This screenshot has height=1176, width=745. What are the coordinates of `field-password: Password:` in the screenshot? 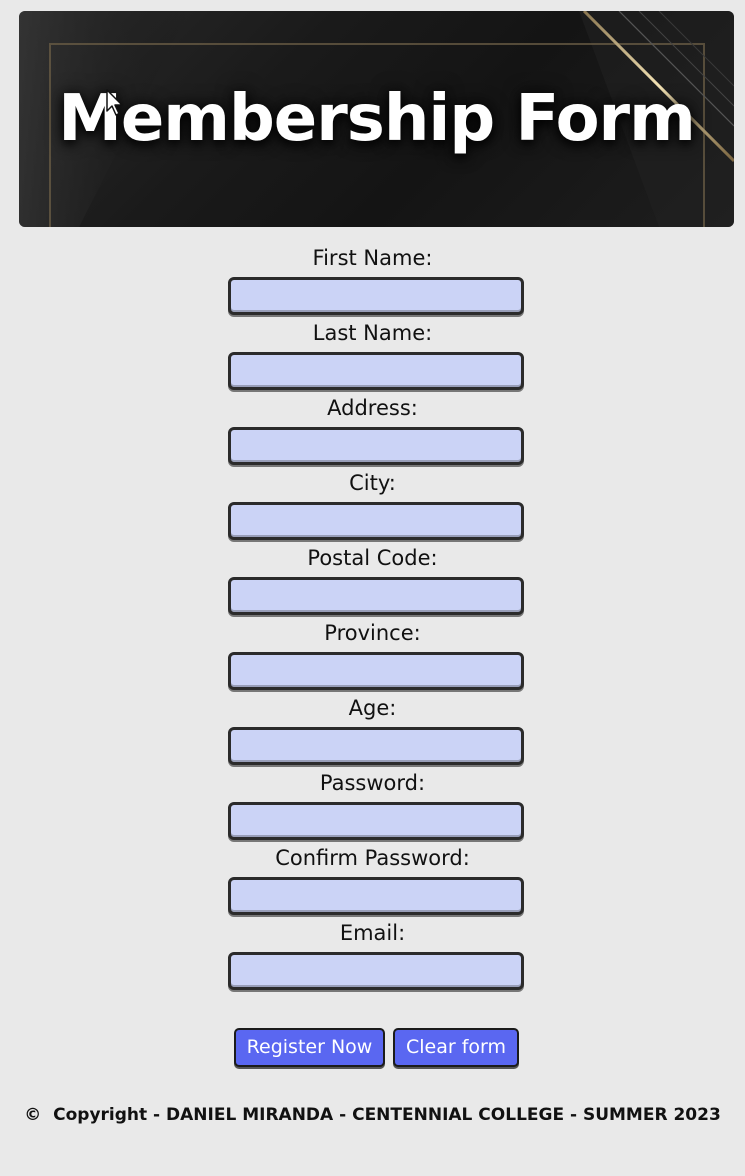 It's located at (372, 803).